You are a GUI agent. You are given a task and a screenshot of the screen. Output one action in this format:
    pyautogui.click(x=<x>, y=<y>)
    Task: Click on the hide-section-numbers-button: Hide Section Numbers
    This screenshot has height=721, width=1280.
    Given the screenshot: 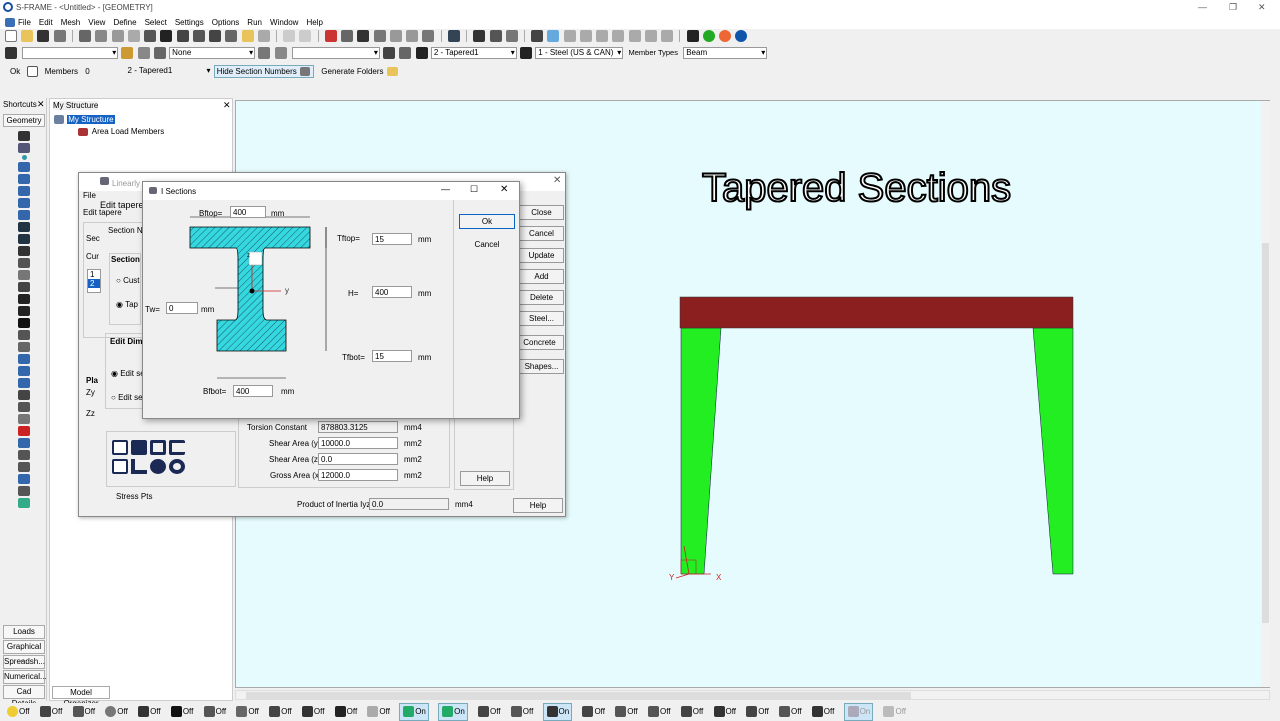 What is the action you would take?
    pyautogui.click(x=264, y=71)
    